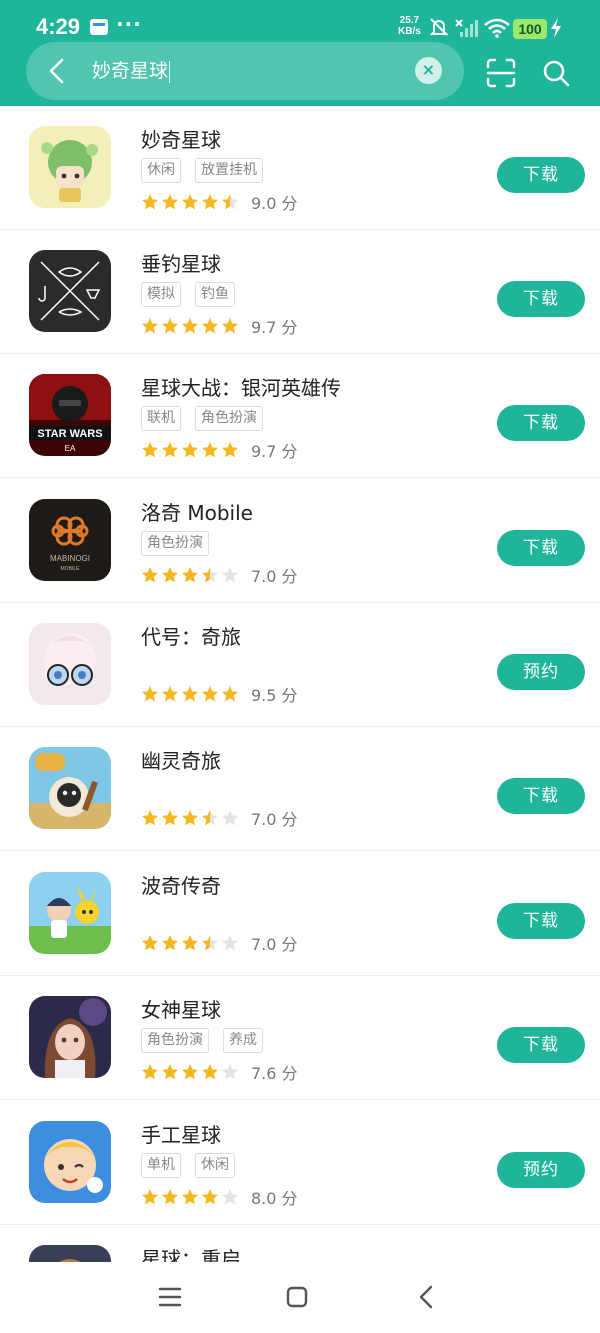 The image size is (600, 1333). I want to click on app-tags: 模拟 钓鱼, so click(188, 294).